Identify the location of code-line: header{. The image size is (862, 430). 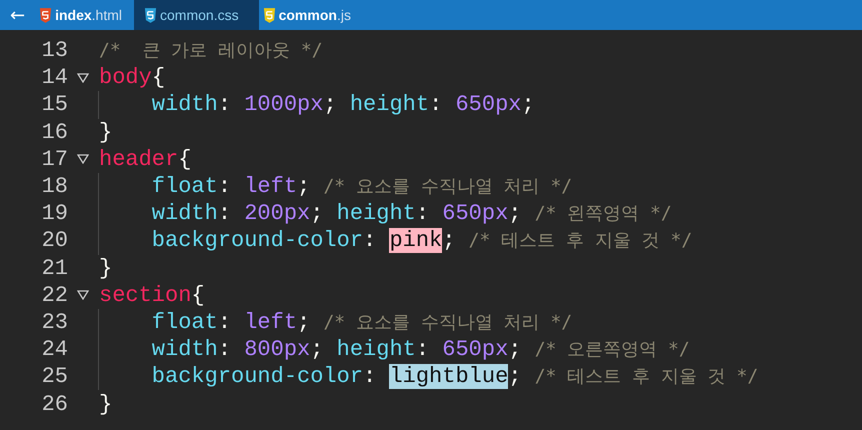
(145, 159).